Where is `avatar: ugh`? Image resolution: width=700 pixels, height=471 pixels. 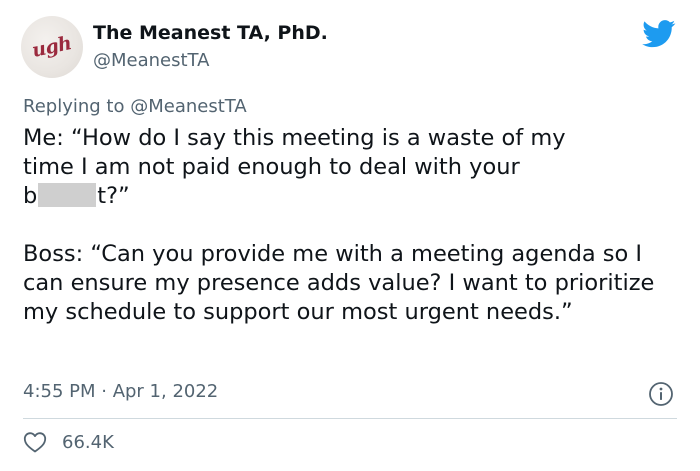
avatar: ugh is located at coordinates (52, 47).